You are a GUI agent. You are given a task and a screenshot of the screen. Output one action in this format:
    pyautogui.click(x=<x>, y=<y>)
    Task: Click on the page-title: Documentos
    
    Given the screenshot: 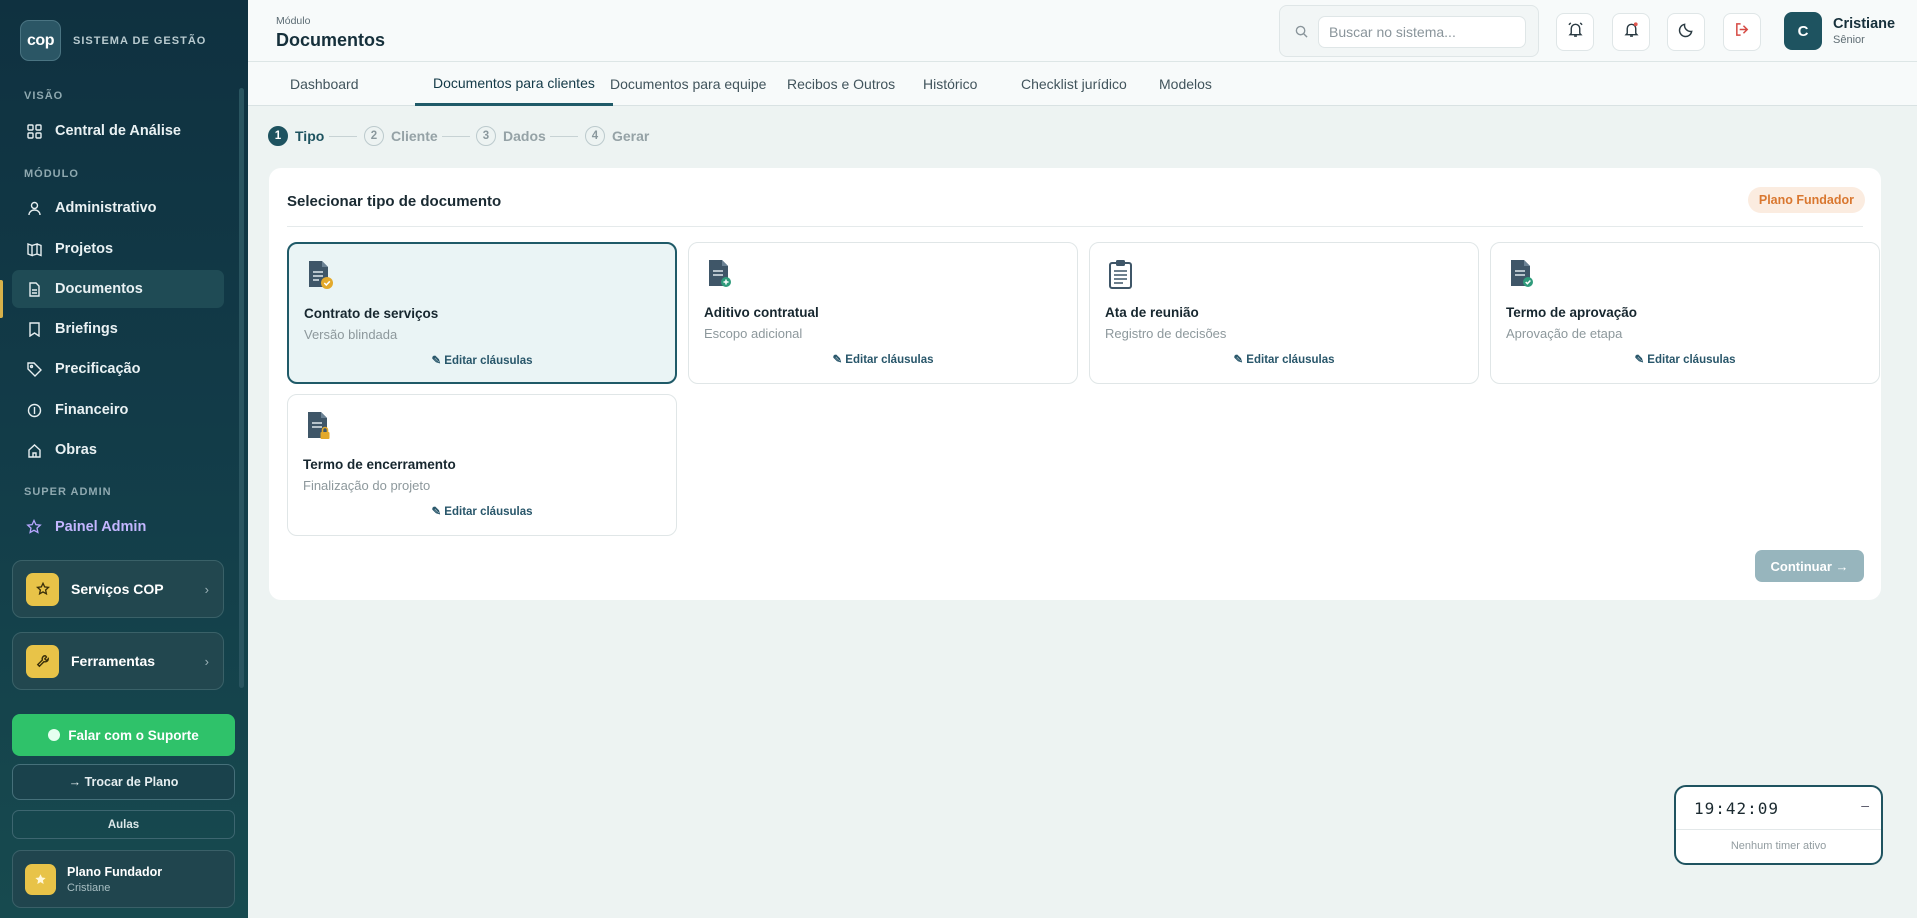 What is the action you would take?
    pyautogui.click(x=331, y=40)
    